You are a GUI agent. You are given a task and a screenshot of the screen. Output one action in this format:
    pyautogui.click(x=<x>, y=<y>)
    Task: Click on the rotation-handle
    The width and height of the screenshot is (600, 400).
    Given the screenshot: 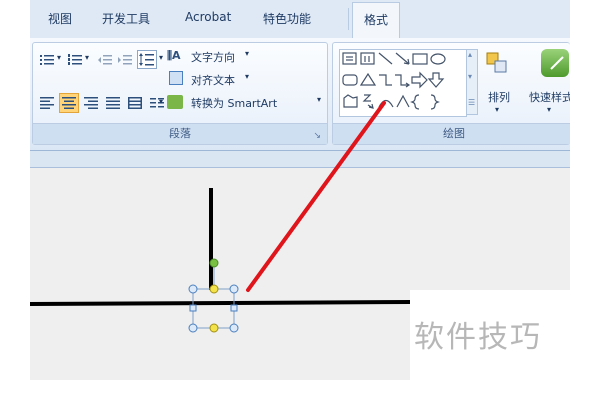 What is the action you would take?
    pyautogui.click(x=214, y=263)
    